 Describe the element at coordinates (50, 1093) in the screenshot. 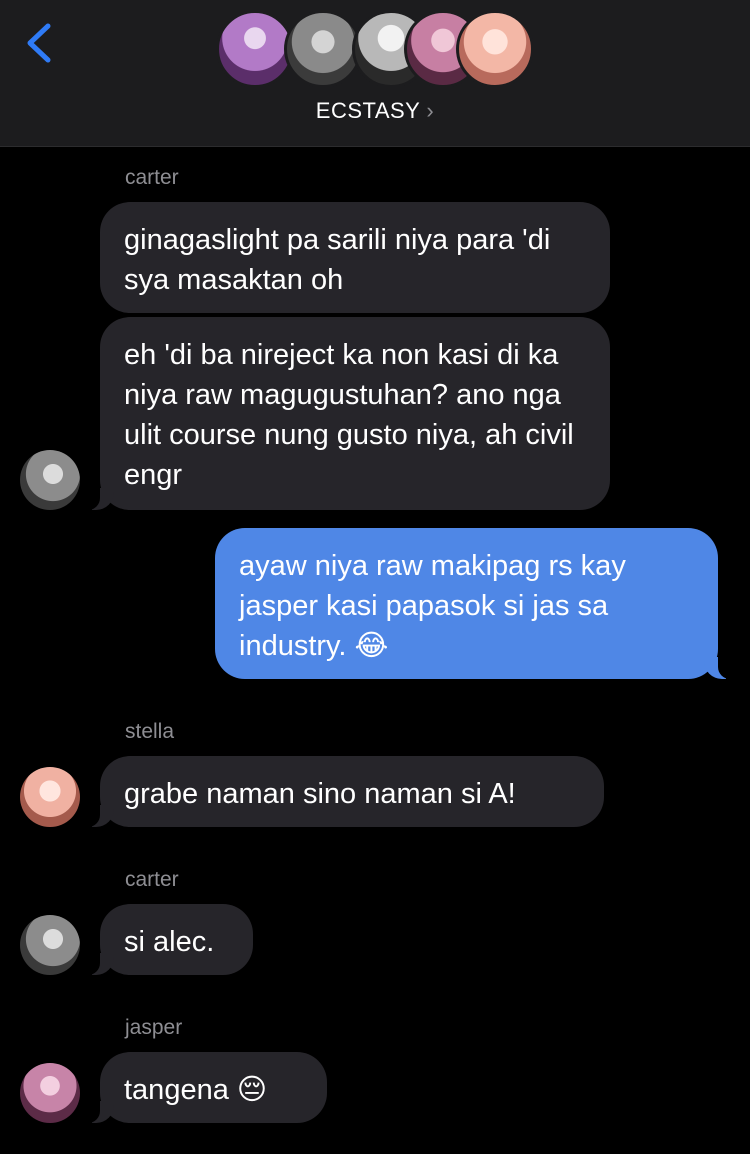

I see `avatar-jasper` at that location.